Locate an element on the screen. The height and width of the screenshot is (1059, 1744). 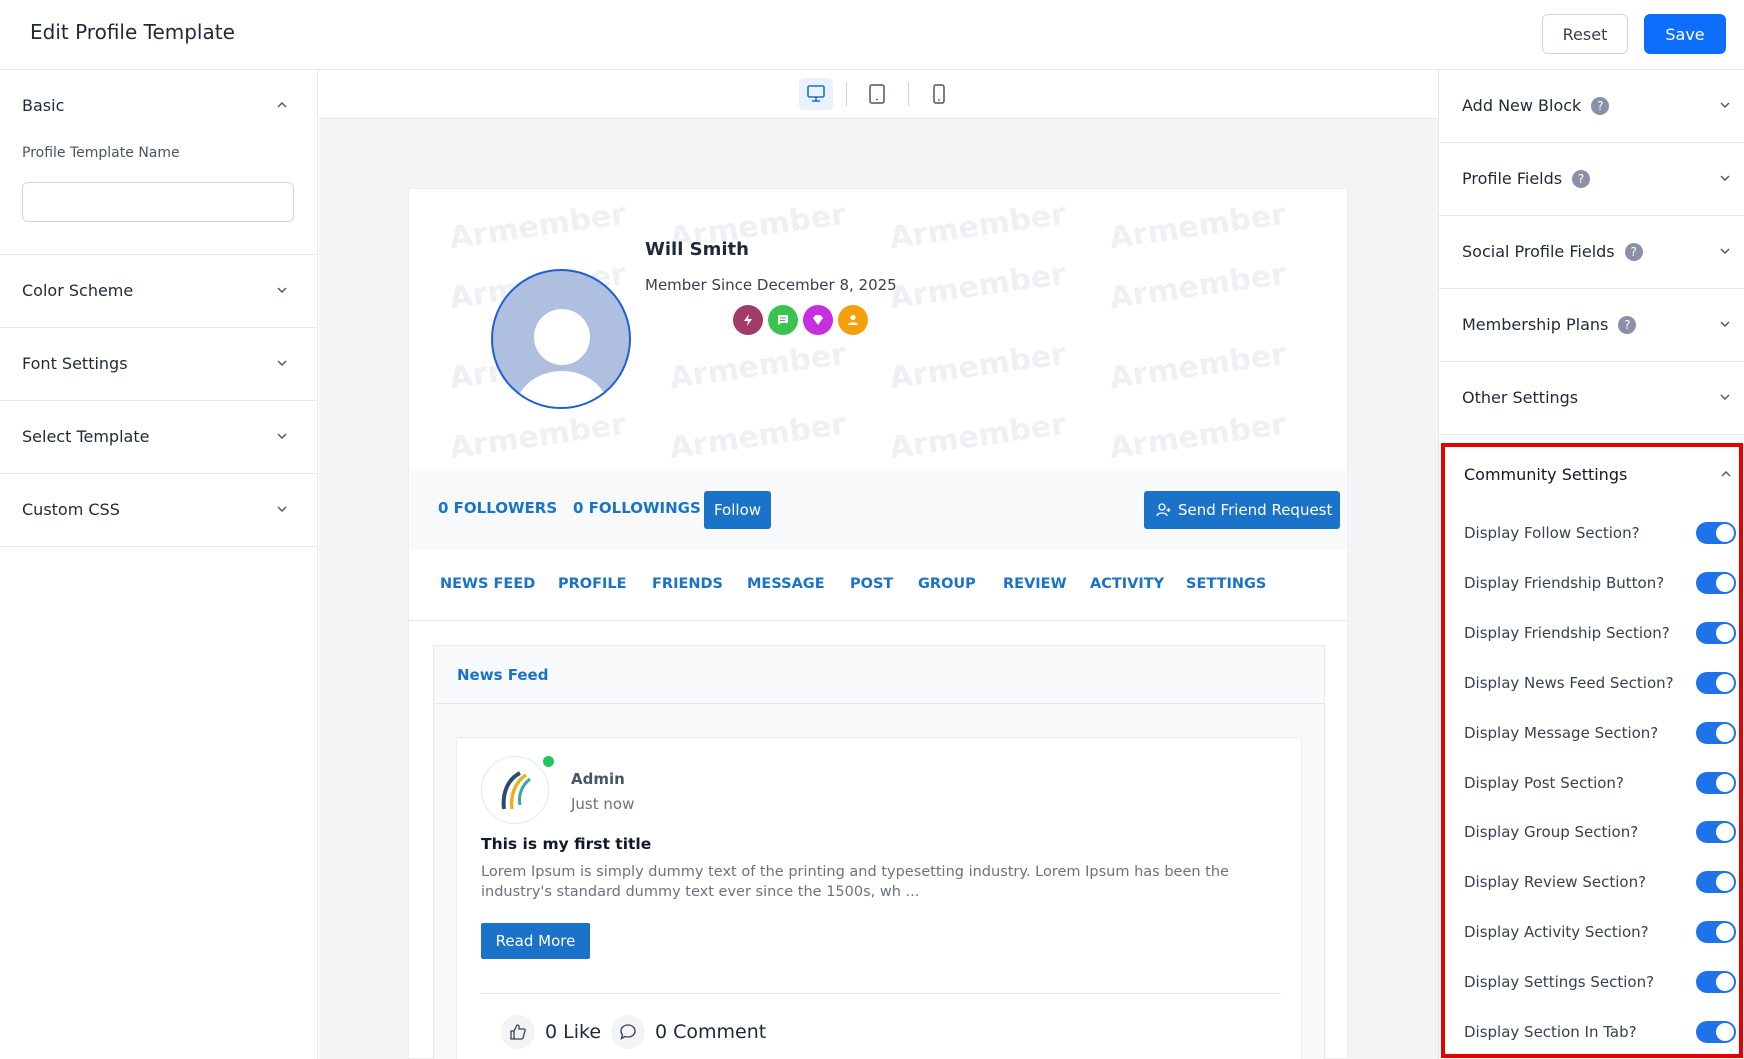
badge-chat is located at coordinates (783, 320).